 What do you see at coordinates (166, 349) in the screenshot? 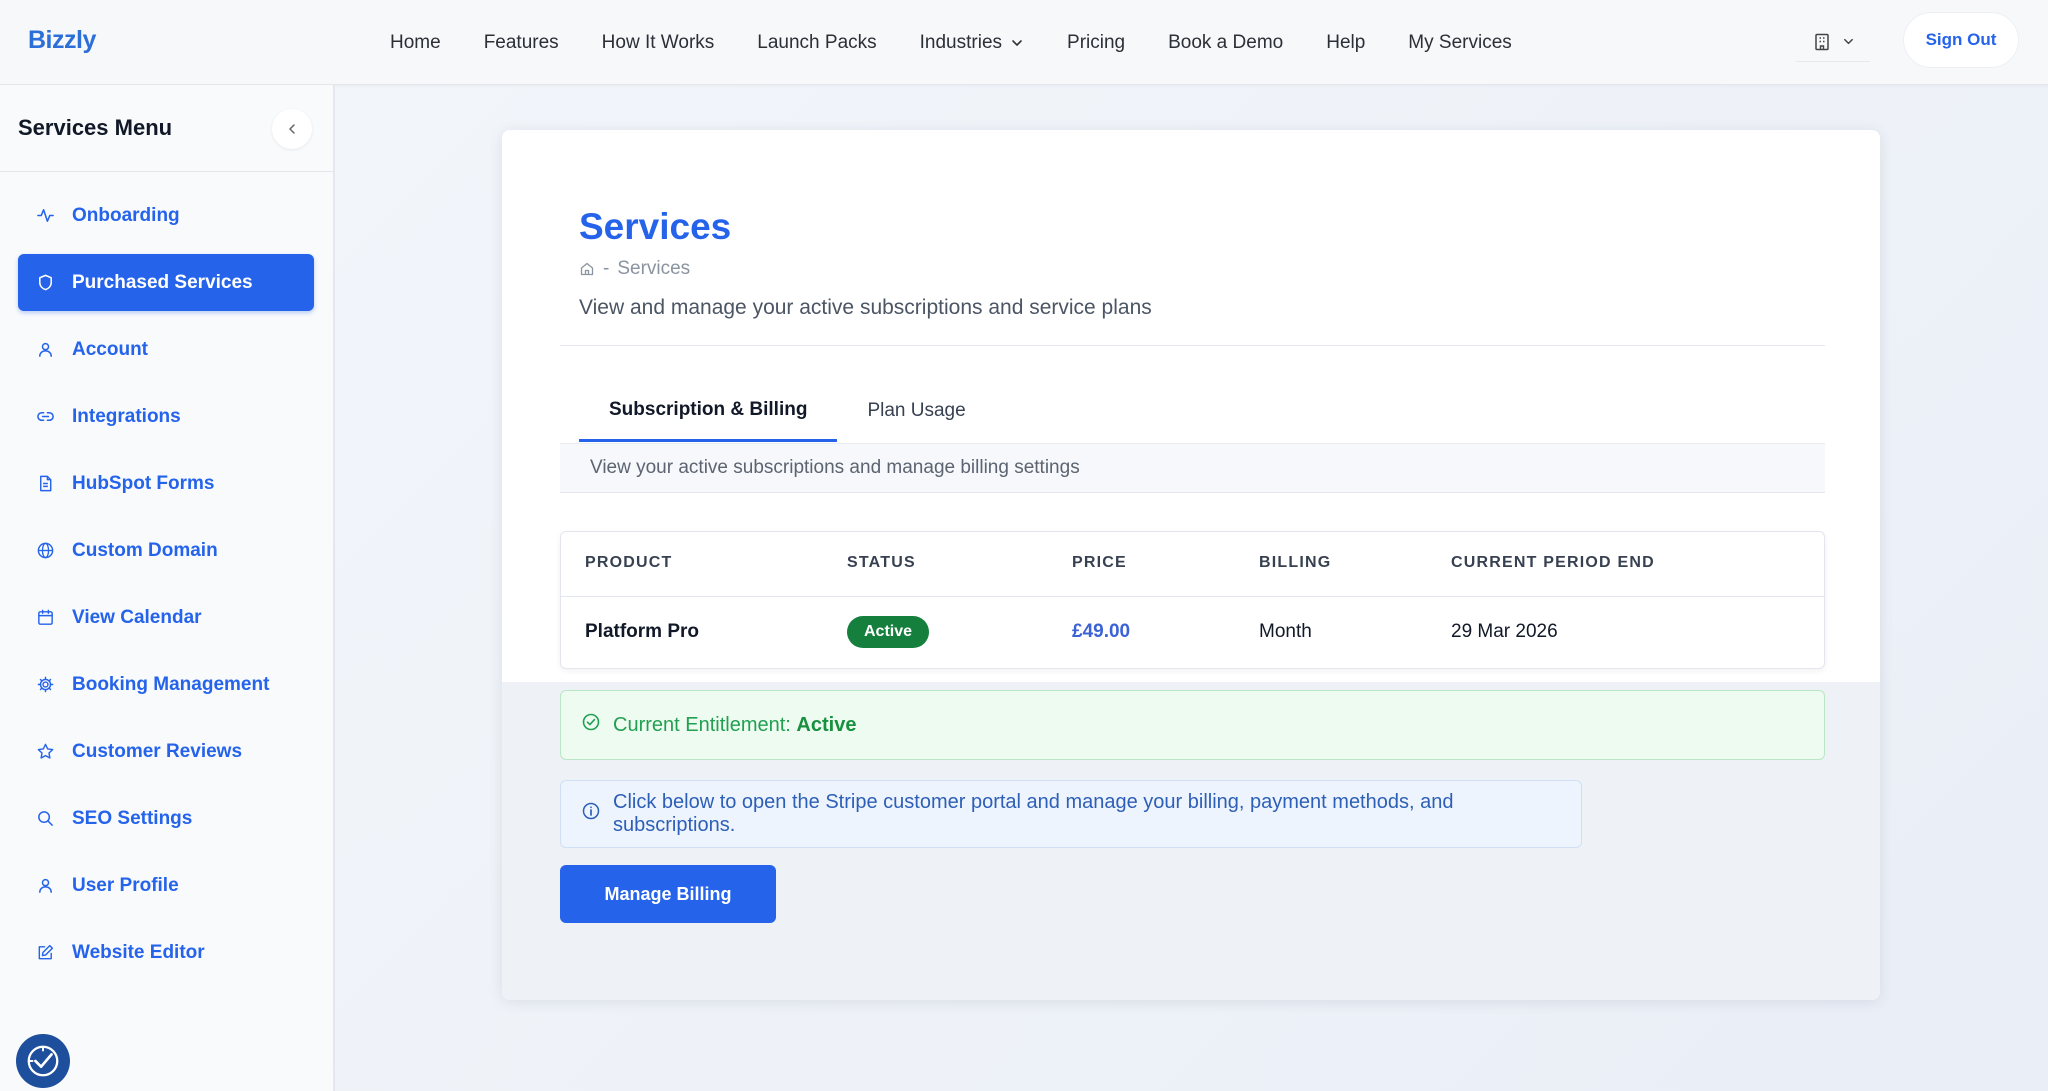
I see `sidebar-item-account: Account` at bounding box center [166, 349].